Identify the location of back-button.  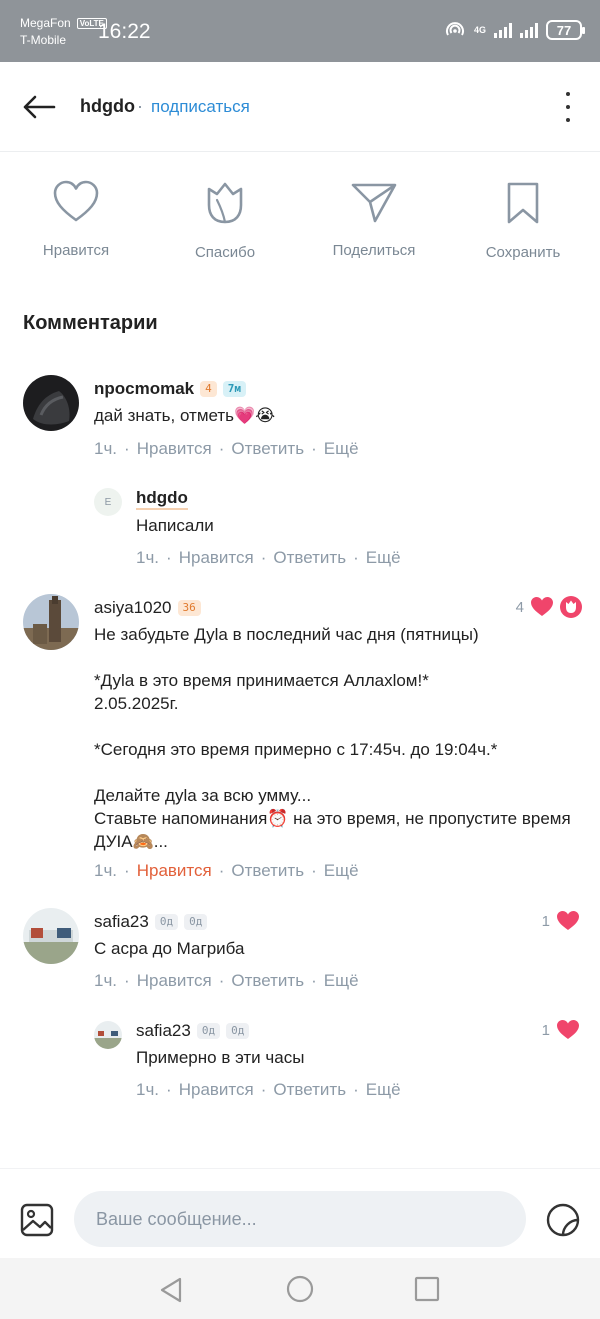
(41, 107).